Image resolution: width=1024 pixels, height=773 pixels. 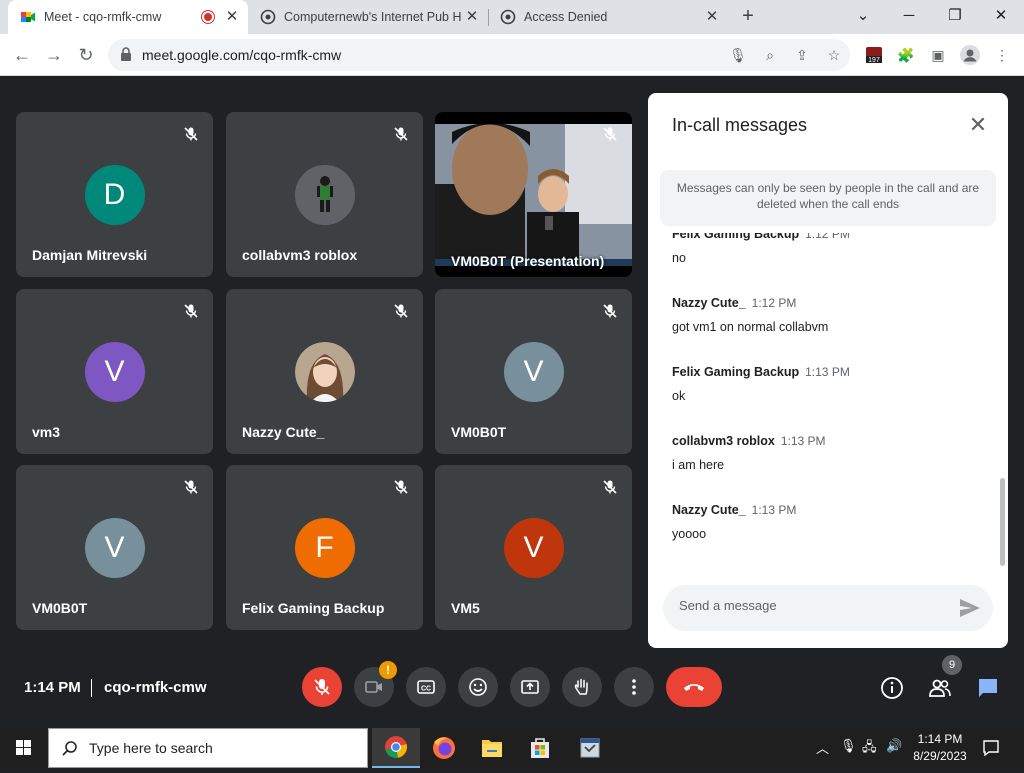 I want to click on file-explorer-taskbar-app, so click(x=492, y=748).